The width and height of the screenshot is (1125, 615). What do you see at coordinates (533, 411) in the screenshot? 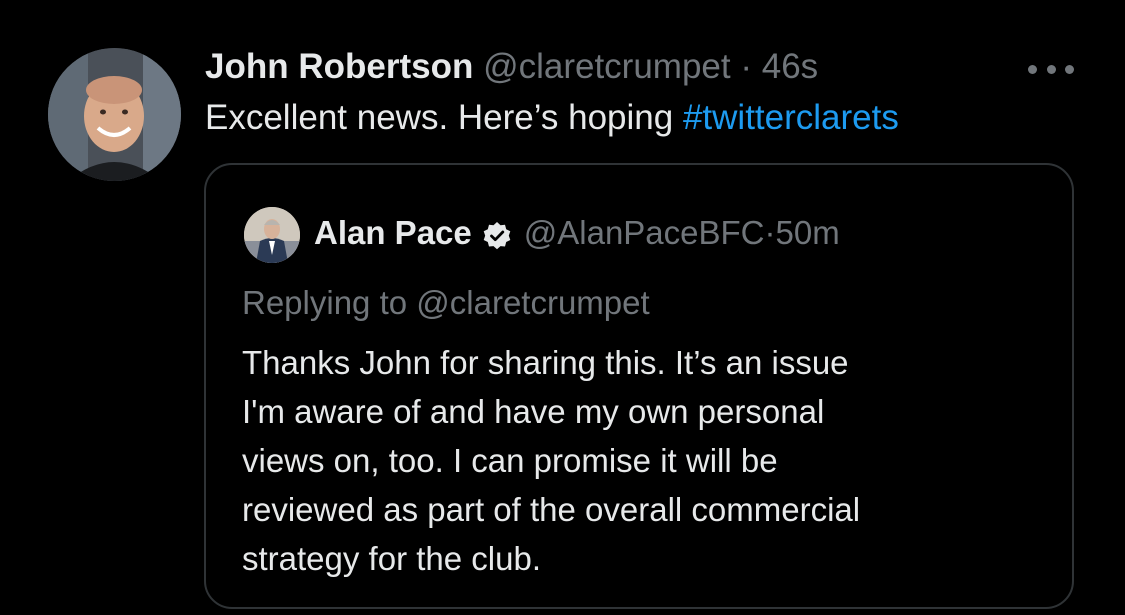
I see `quoted-text-line: I'm aware of and have my own personal` at bounding box center [533, 411].